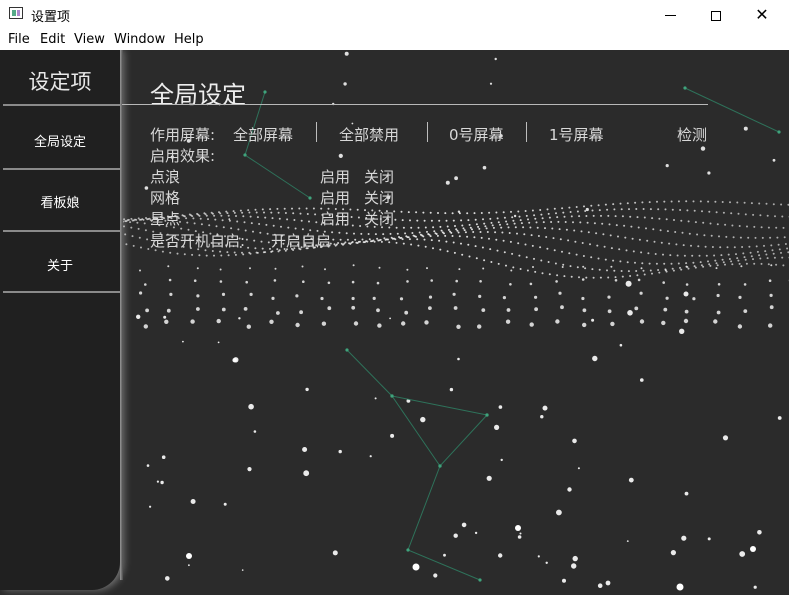 Image resolution: width=789 pixels, height=595 pixels. Describe the element at coordinates (335, 197) in the screenshot. I see `effect-grid-enable: 启用` at that location.